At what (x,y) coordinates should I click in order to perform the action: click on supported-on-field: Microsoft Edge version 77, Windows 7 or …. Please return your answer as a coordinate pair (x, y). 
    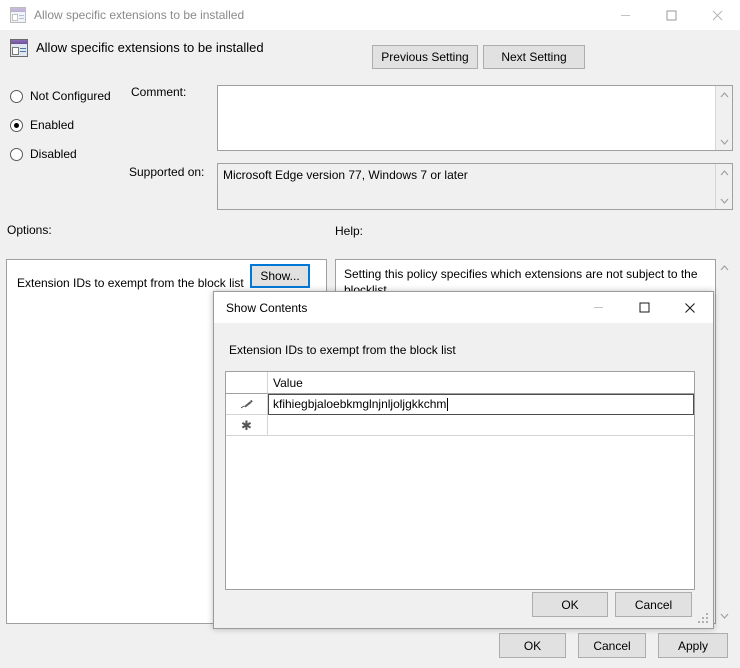
    Looking at the image, I should click on (475, 186).